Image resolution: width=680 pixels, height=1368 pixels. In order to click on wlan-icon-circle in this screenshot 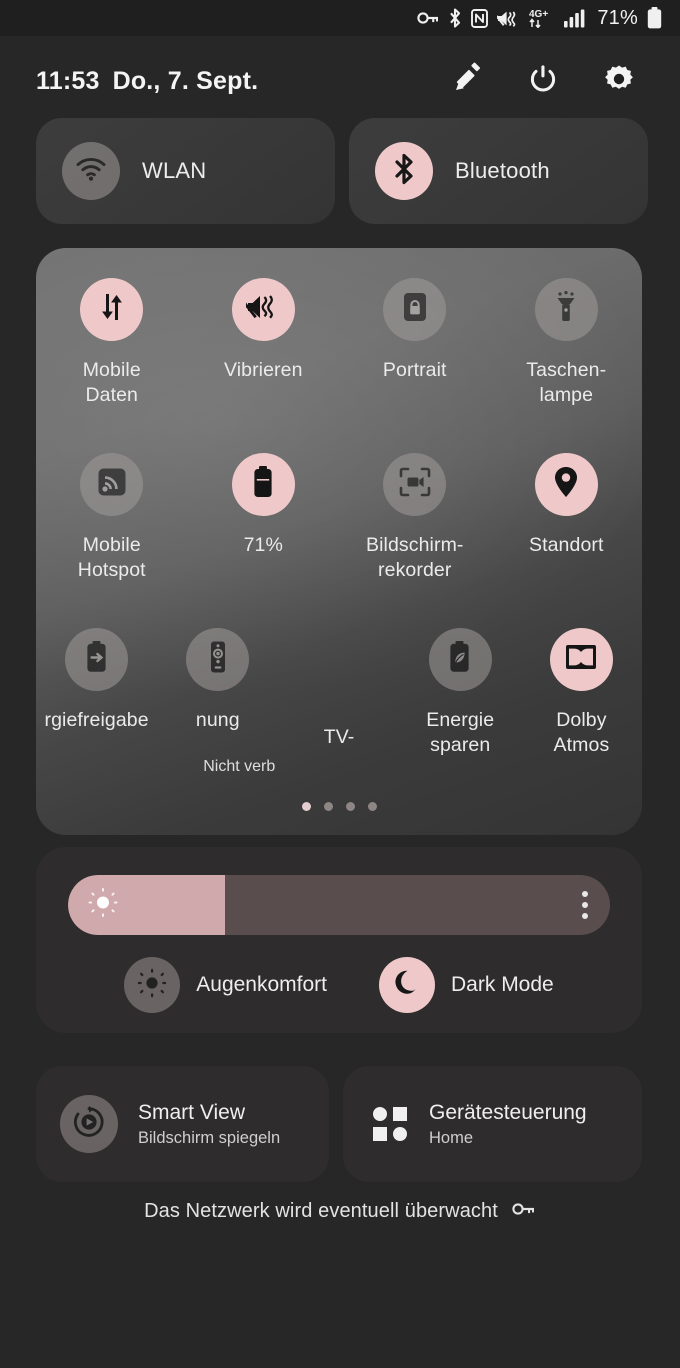, I will do `click(91, 171)`.